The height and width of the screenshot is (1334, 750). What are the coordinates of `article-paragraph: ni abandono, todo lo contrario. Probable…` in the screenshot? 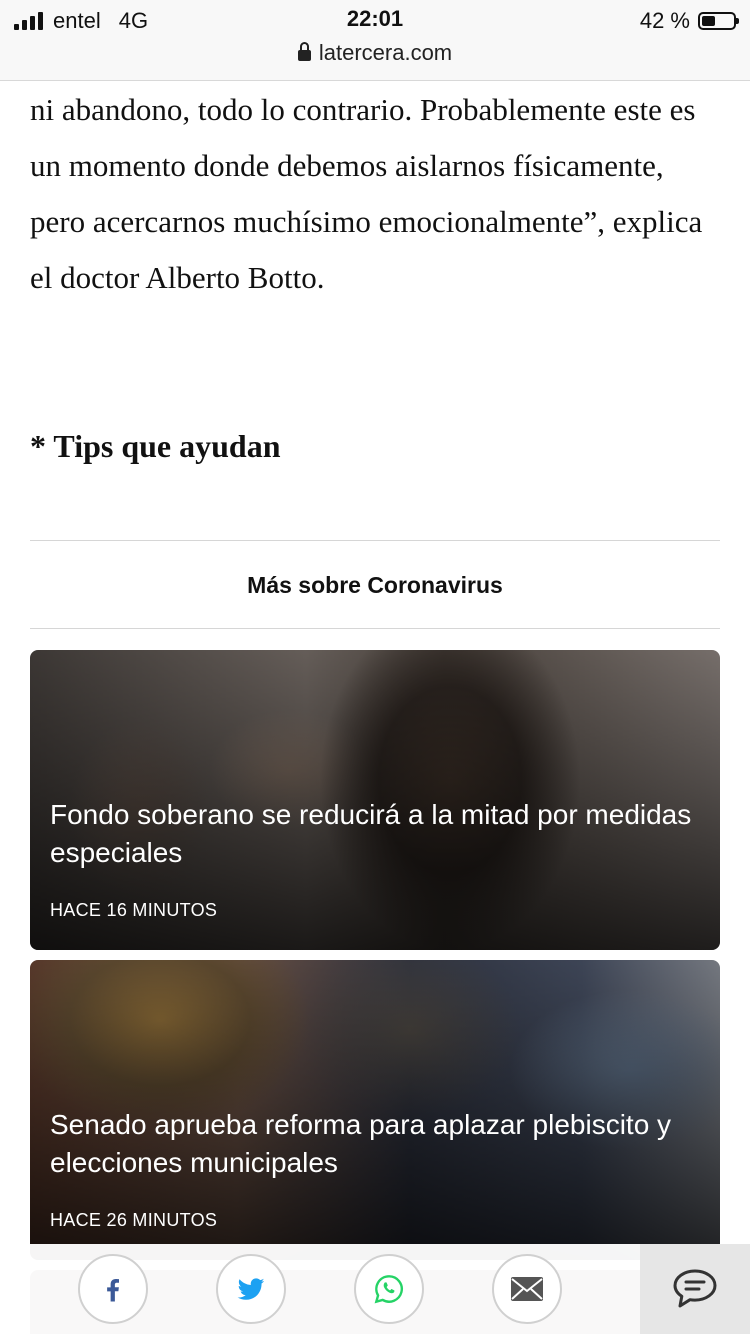 It's located at (366, 193).